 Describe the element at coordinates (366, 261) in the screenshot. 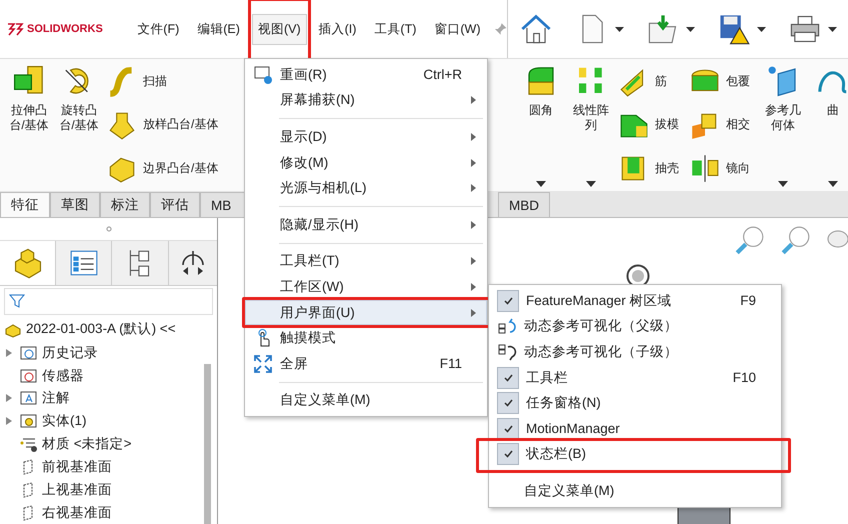

I see `menu-item: 工具栏(T)` at that location.